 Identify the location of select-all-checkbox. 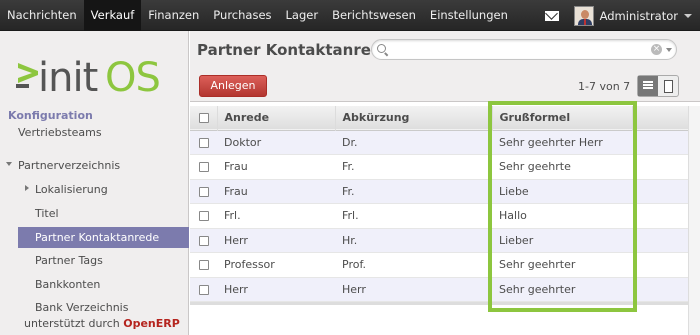
(204, 118).